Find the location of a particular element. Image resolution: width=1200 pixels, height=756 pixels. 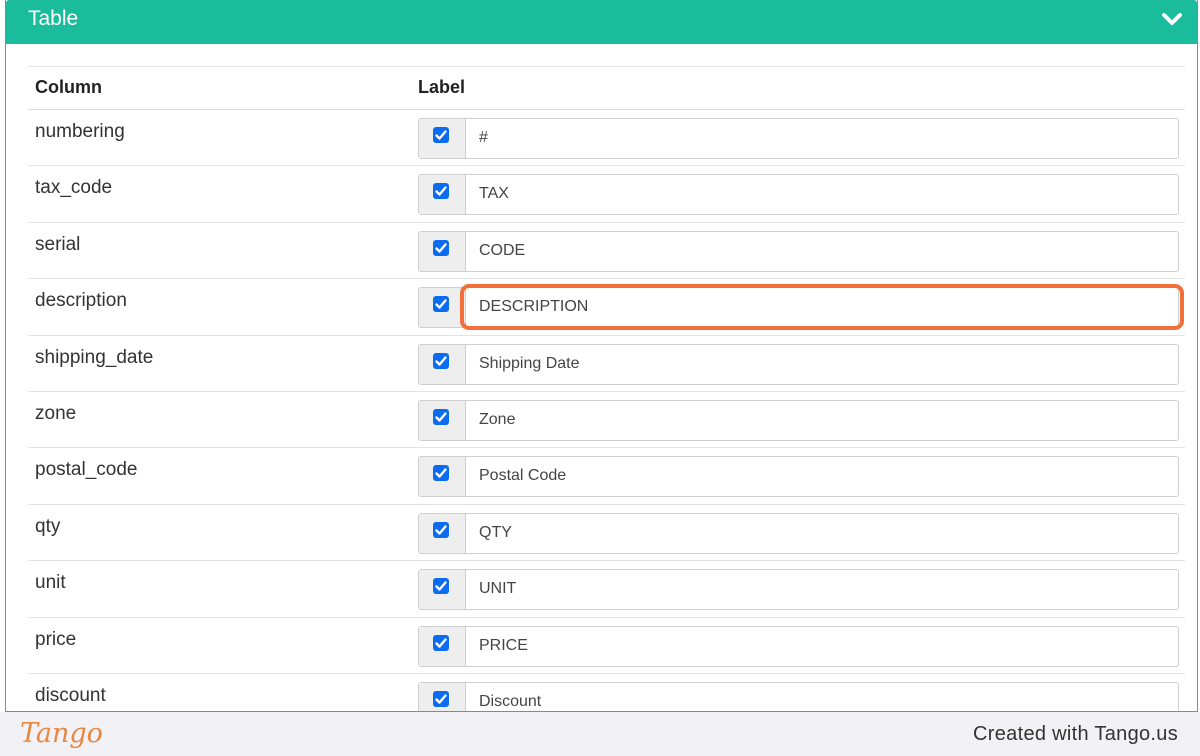

table-row: discount Discount is located at coordinates (606, 692).